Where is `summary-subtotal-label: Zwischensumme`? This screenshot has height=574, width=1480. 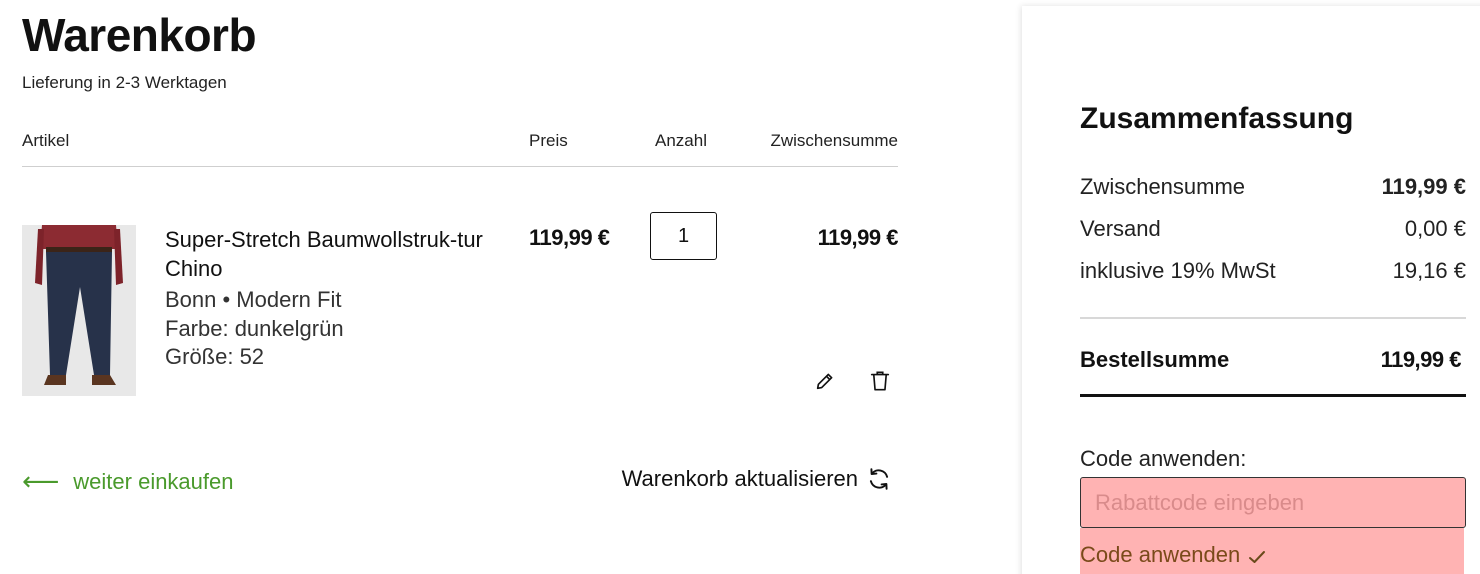 summary-subtotal-label: Zwischensumme is located at coordinates (1163, 186).